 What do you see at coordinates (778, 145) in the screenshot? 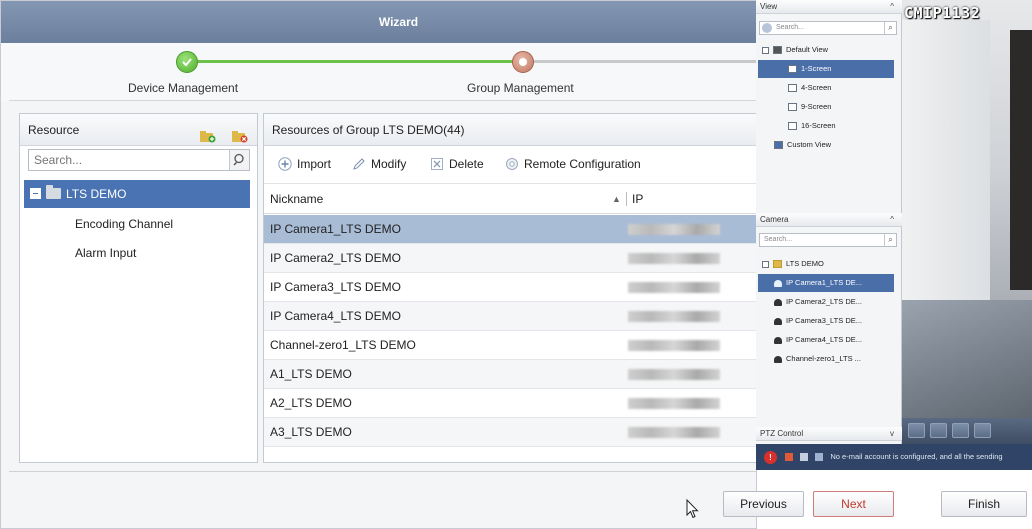
I see `view-icon` at bounding box center [778, 145].